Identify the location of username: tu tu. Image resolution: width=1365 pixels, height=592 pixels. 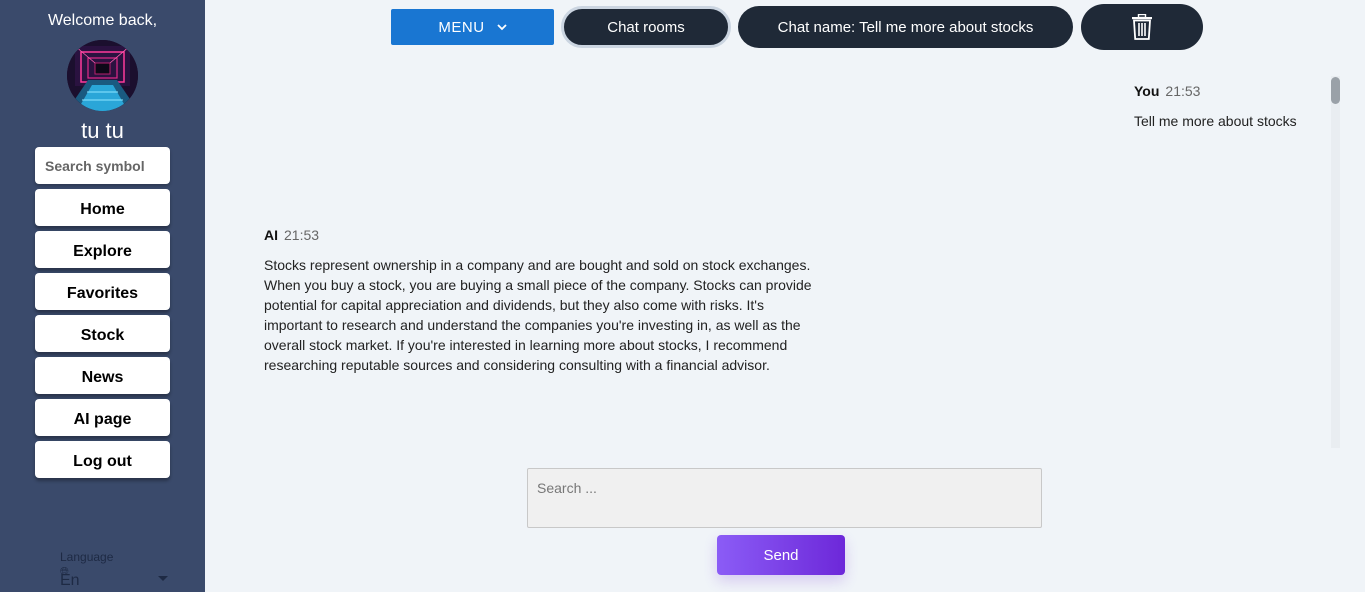
(102, 130).